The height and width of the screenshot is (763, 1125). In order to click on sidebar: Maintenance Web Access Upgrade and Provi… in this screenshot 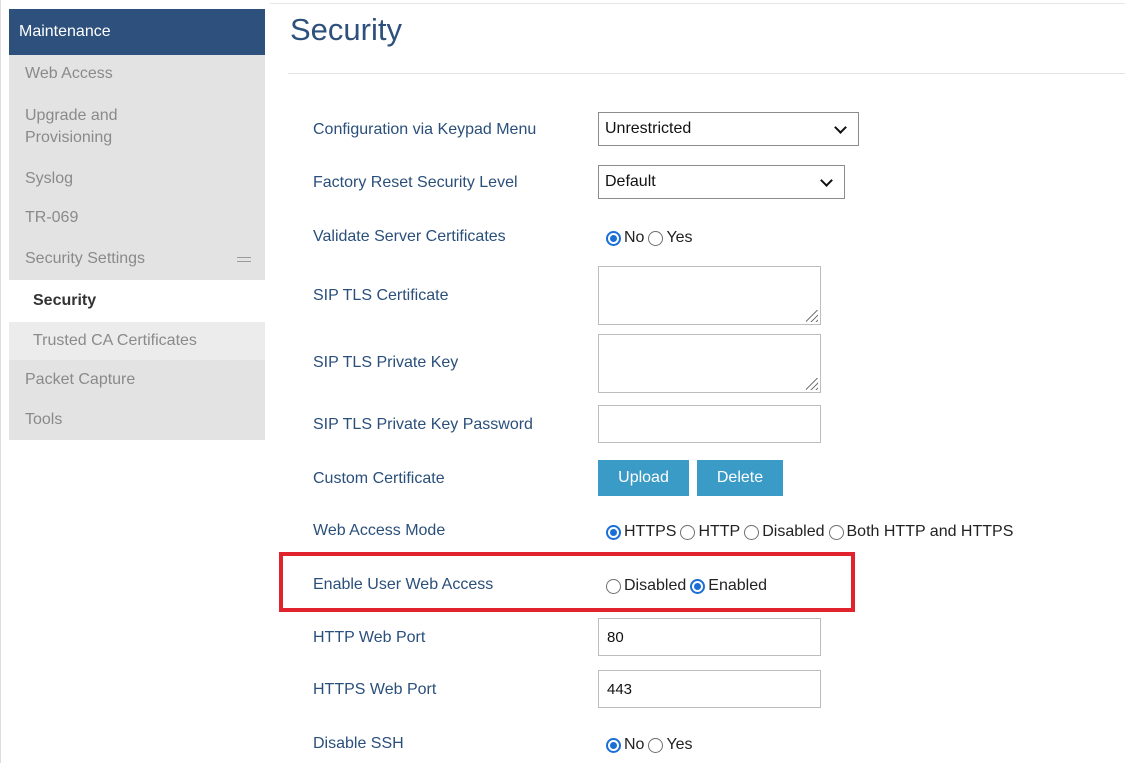, I will do `click(137, 224)`.